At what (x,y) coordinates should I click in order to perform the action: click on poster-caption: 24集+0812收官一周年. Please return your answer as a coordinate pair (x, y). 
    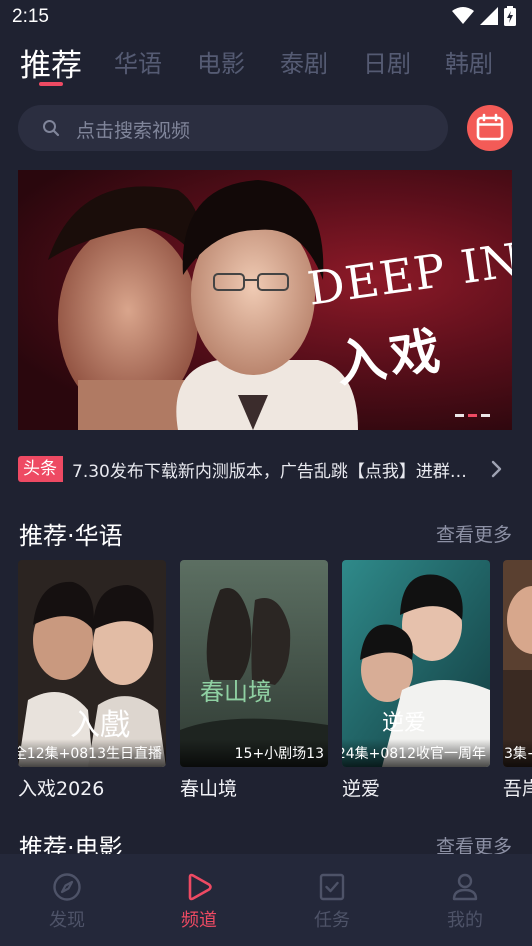
    Looking at the image, I should click on (416, 753).